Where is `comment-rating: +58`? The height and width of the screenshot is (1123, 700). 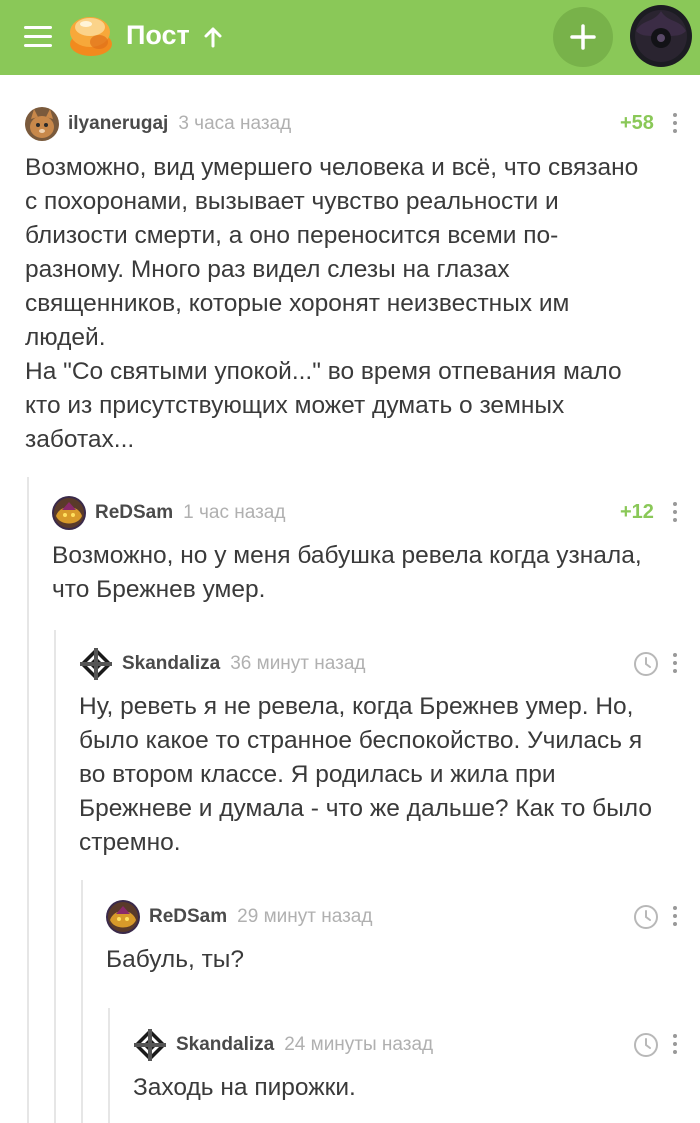
comment-rating: +58 is located at coordinates (637, 123).